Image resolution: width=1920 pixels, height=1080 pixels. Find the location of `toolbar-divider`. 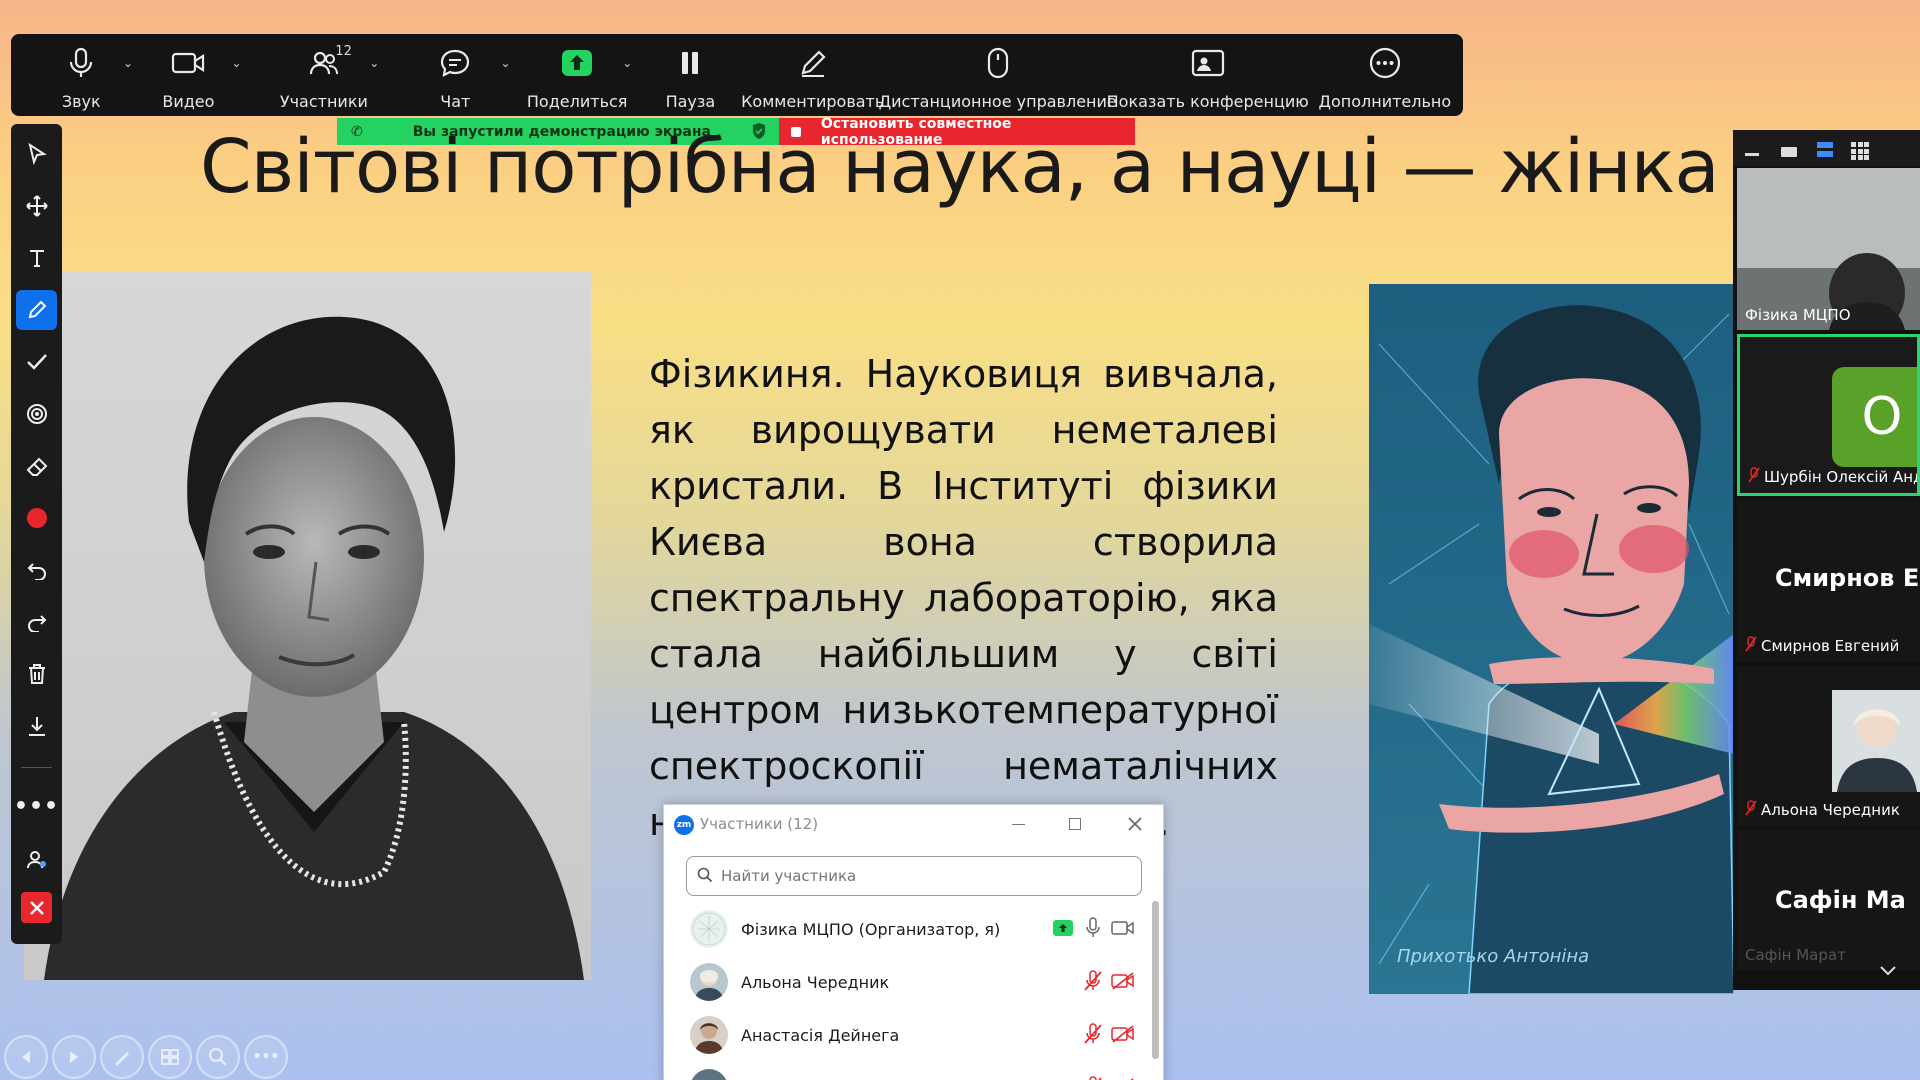

toolbar-divider is located at coordinates (36, 767).